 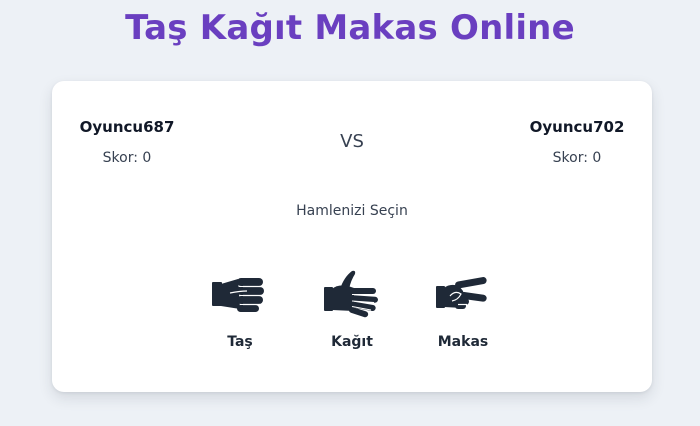 What do you see at coordinates (240, 341) in the screenshot?
I see `rock-label: Taş` at bounding box center [240, 341].